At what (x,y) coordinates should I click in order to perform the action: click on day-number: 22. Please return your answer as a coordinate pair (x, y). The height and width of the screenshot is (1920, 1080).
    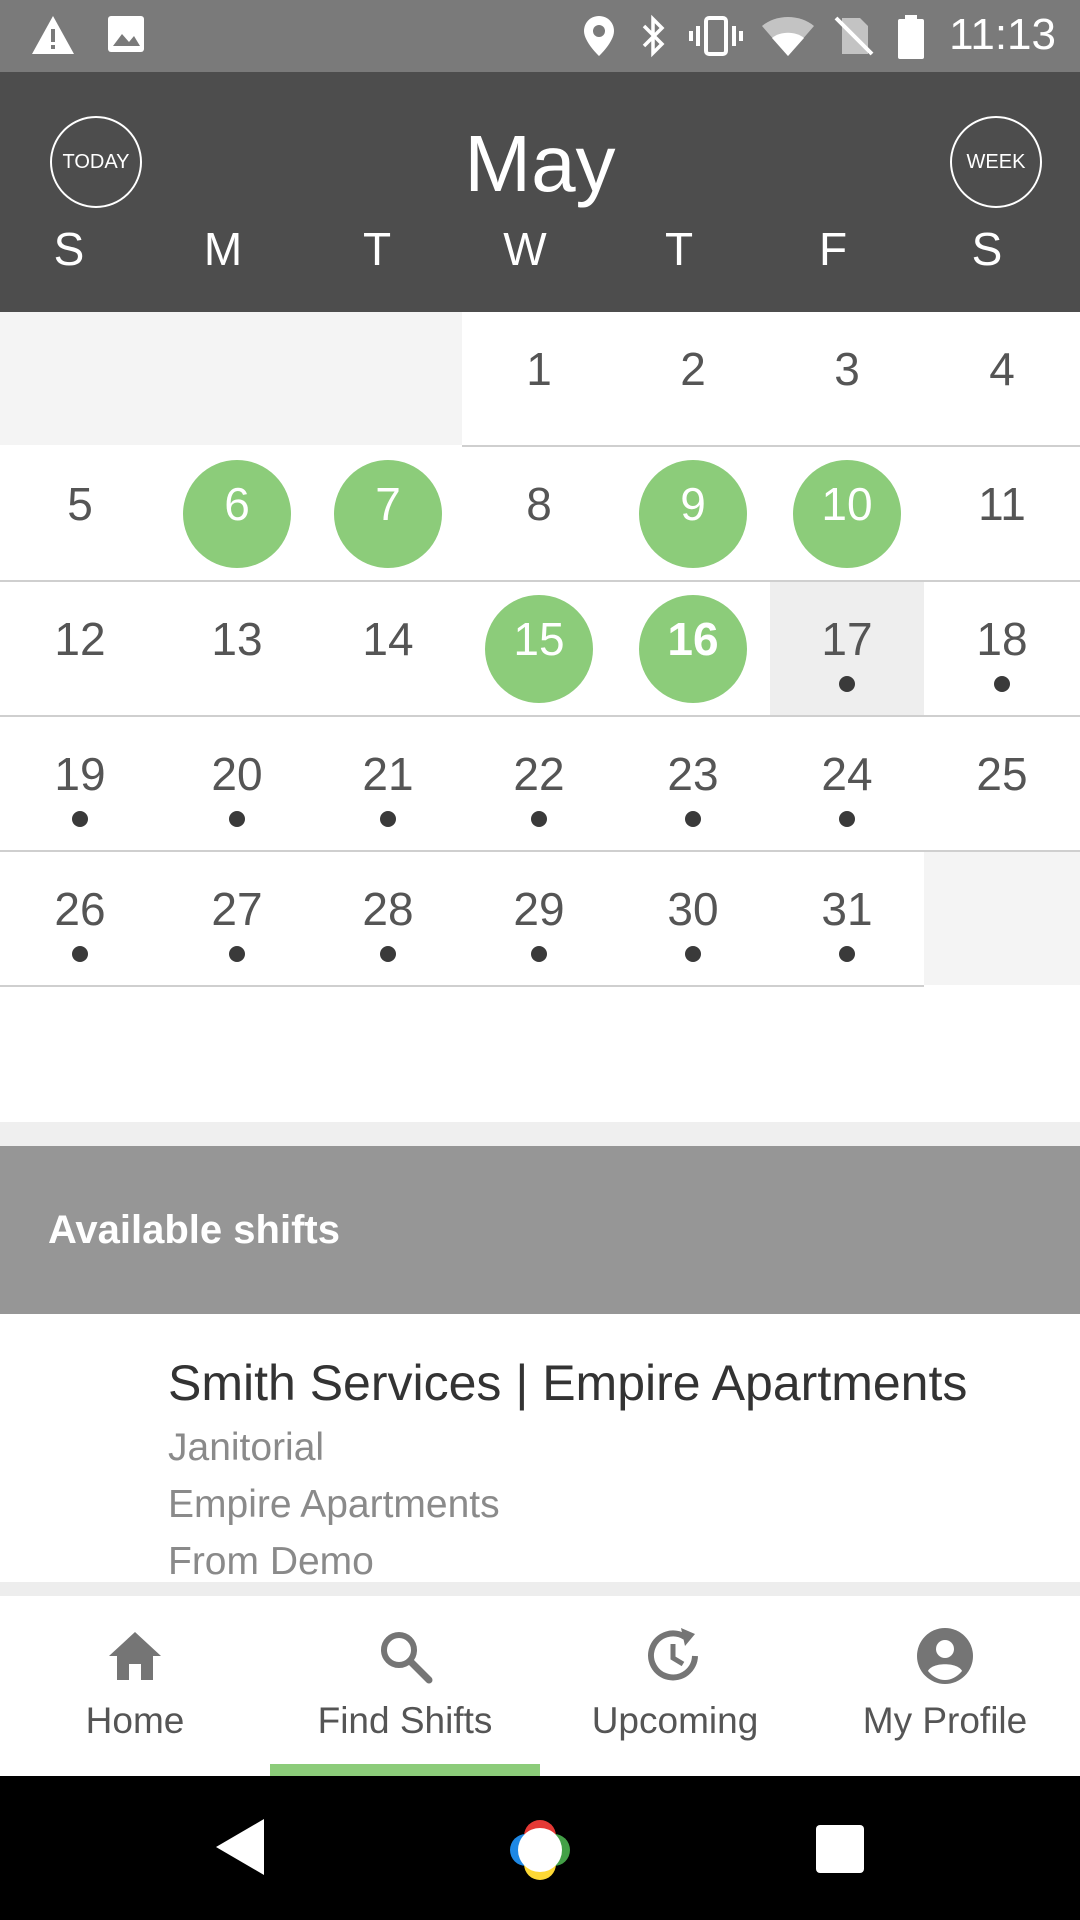
    Looking at the image, I should click on (539, 774).